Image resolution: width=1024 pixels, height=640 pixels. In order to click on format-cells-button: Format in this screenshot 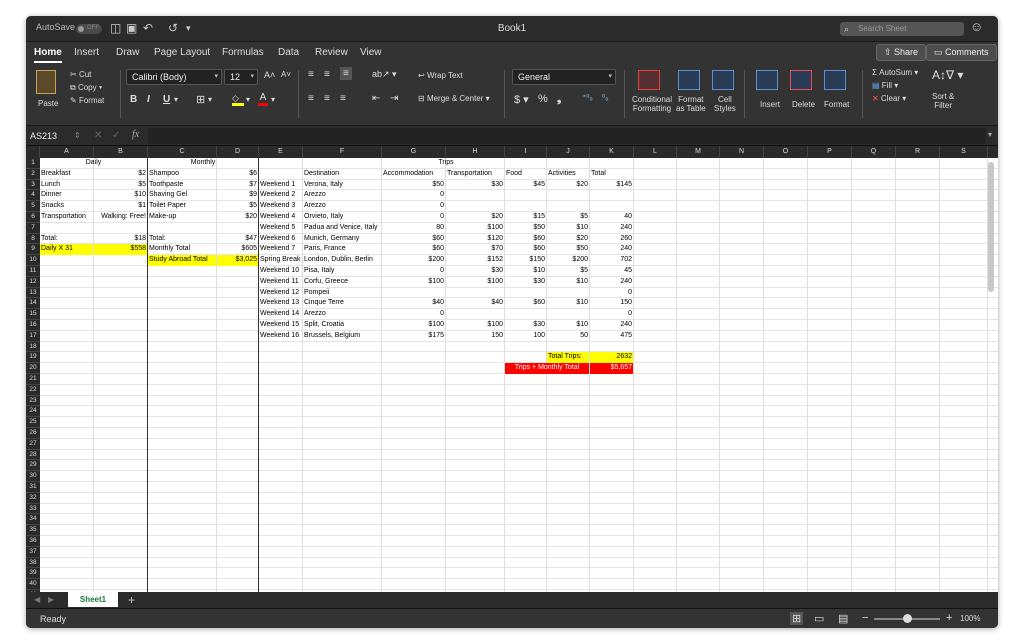, I will do `click(836, 104)`.